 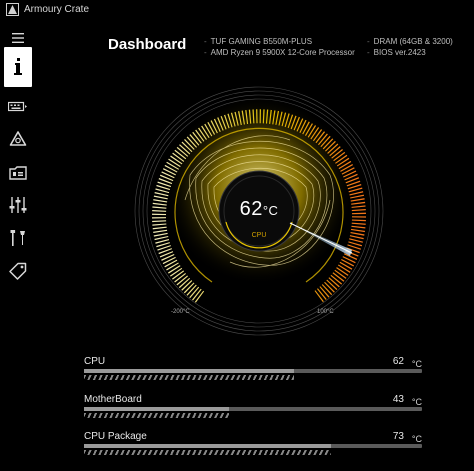 I want to click on dram-spec: DRAM (64GB & 3200), so click(x=413, y=41).